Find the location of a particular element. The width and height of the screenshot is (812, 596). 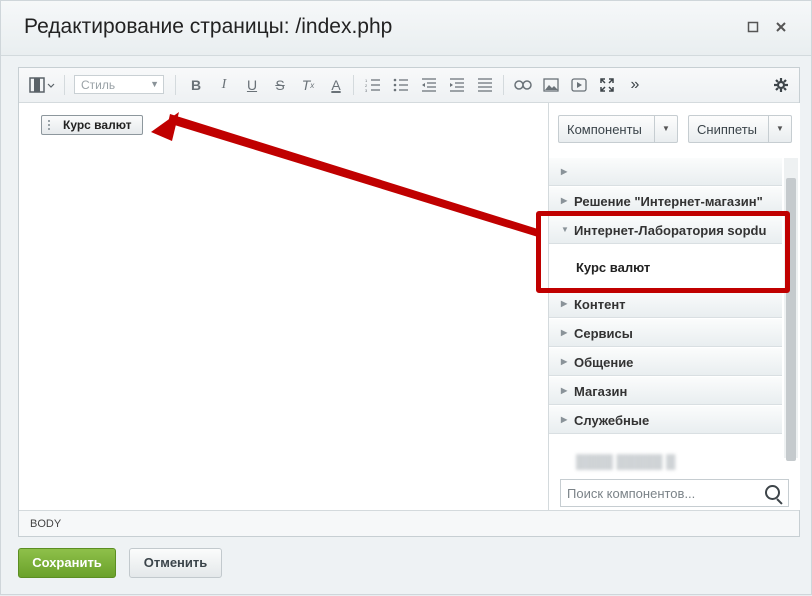

tree-item-label: Сервисы is located at coordinates (603, 333).